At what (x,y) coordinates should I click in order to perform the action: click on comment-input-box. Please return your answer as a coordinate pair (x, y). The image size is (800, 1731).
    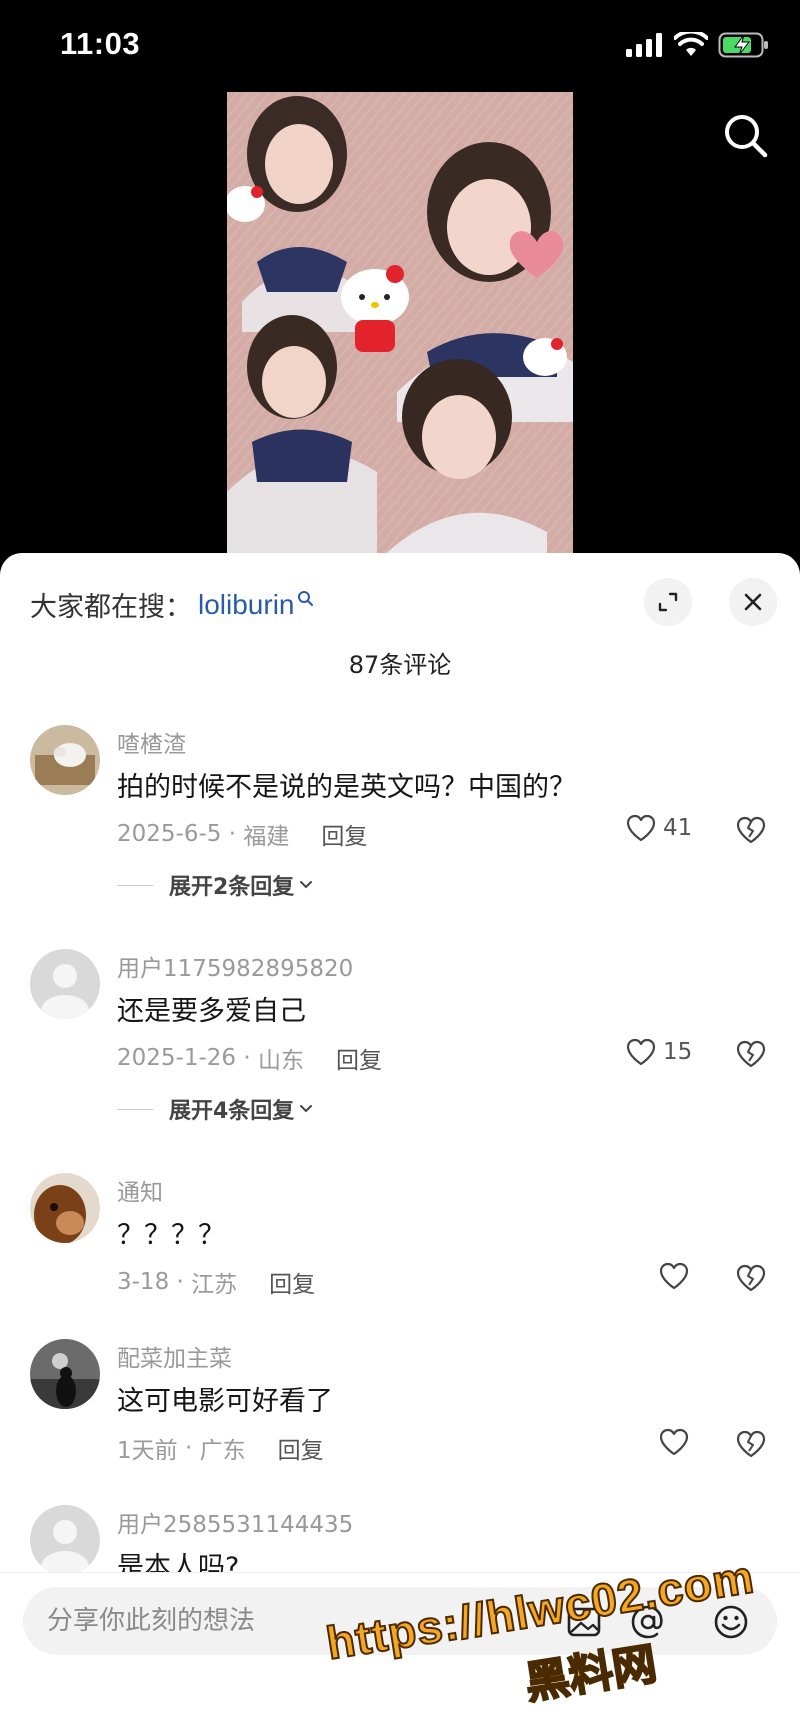
    Looking at the image, I should click on (400, 1621).